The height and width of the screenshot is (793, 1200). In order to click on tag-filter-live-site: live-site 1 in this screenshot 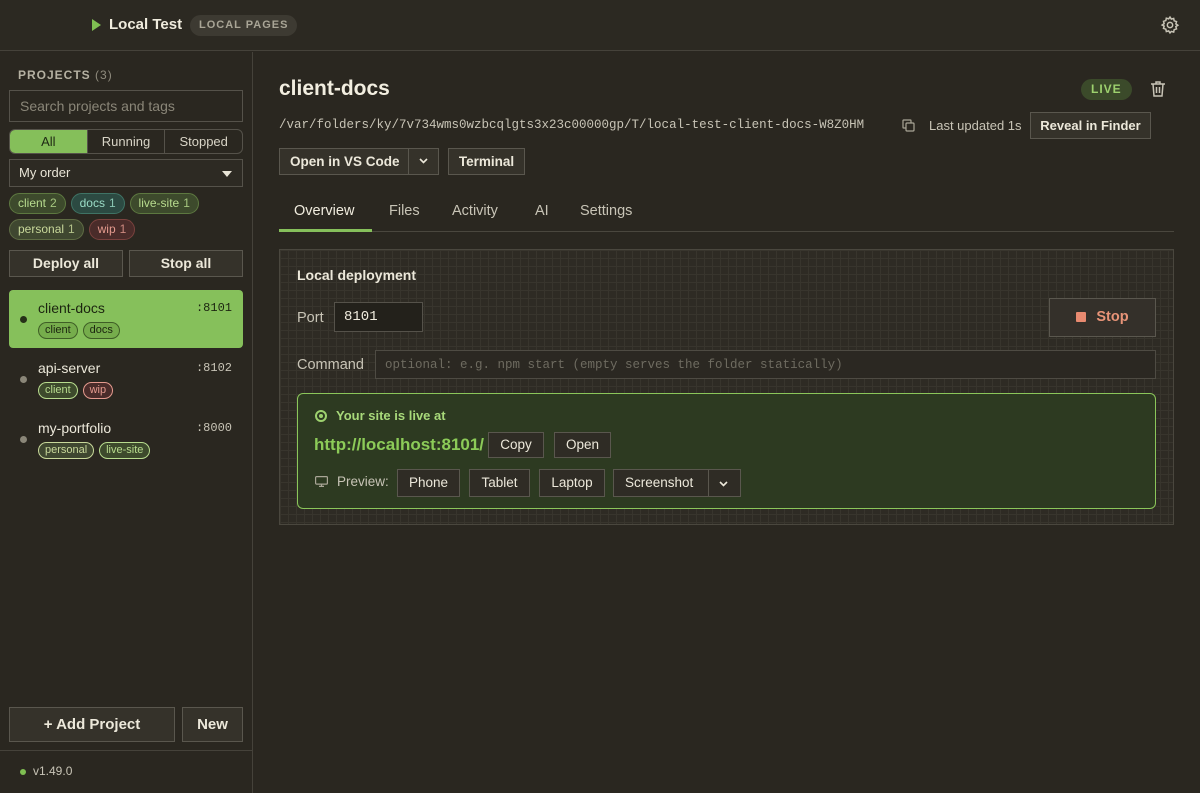, I will do `click(164, 203)`.